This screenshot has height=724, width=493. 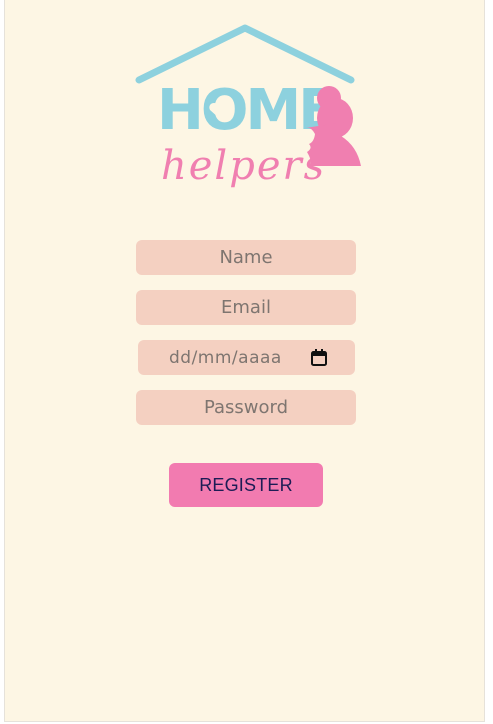 What do you see at coordinates (225, 358) in the screenshot?
I see `date-placeholder: dd/mm/aaaa` at bounding box center [225, 358].